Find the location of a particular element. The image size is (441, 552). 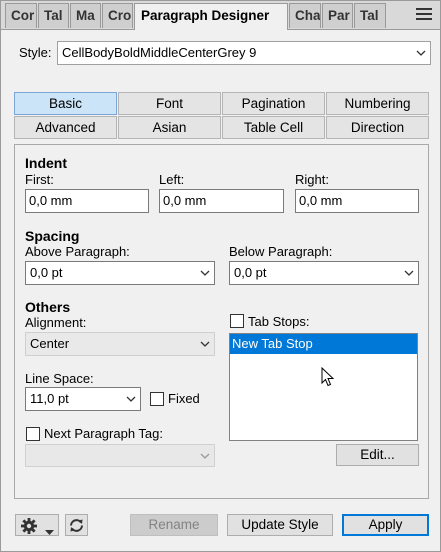

fixed-checkbox is located at coordinates (157, 399).